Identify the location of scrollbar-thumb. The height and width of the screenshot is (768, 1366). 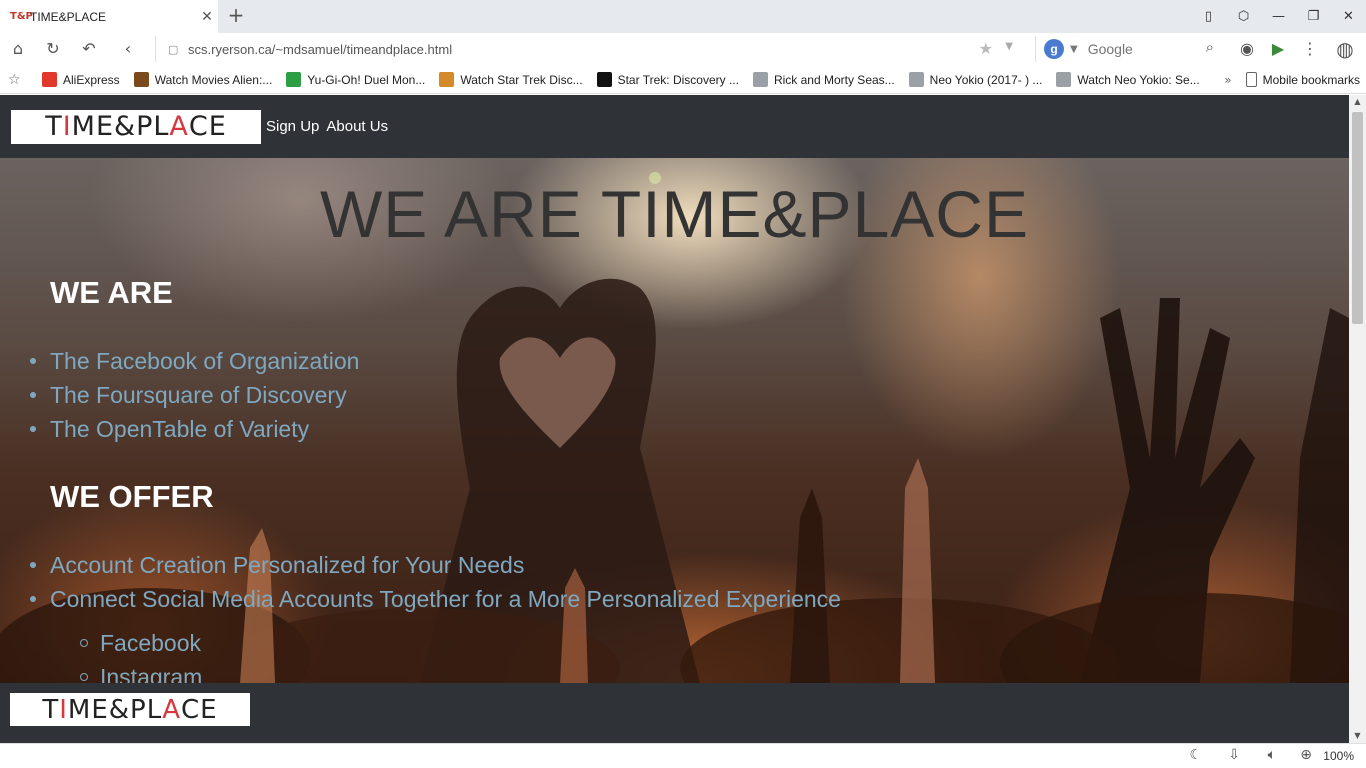
(1357, 218).